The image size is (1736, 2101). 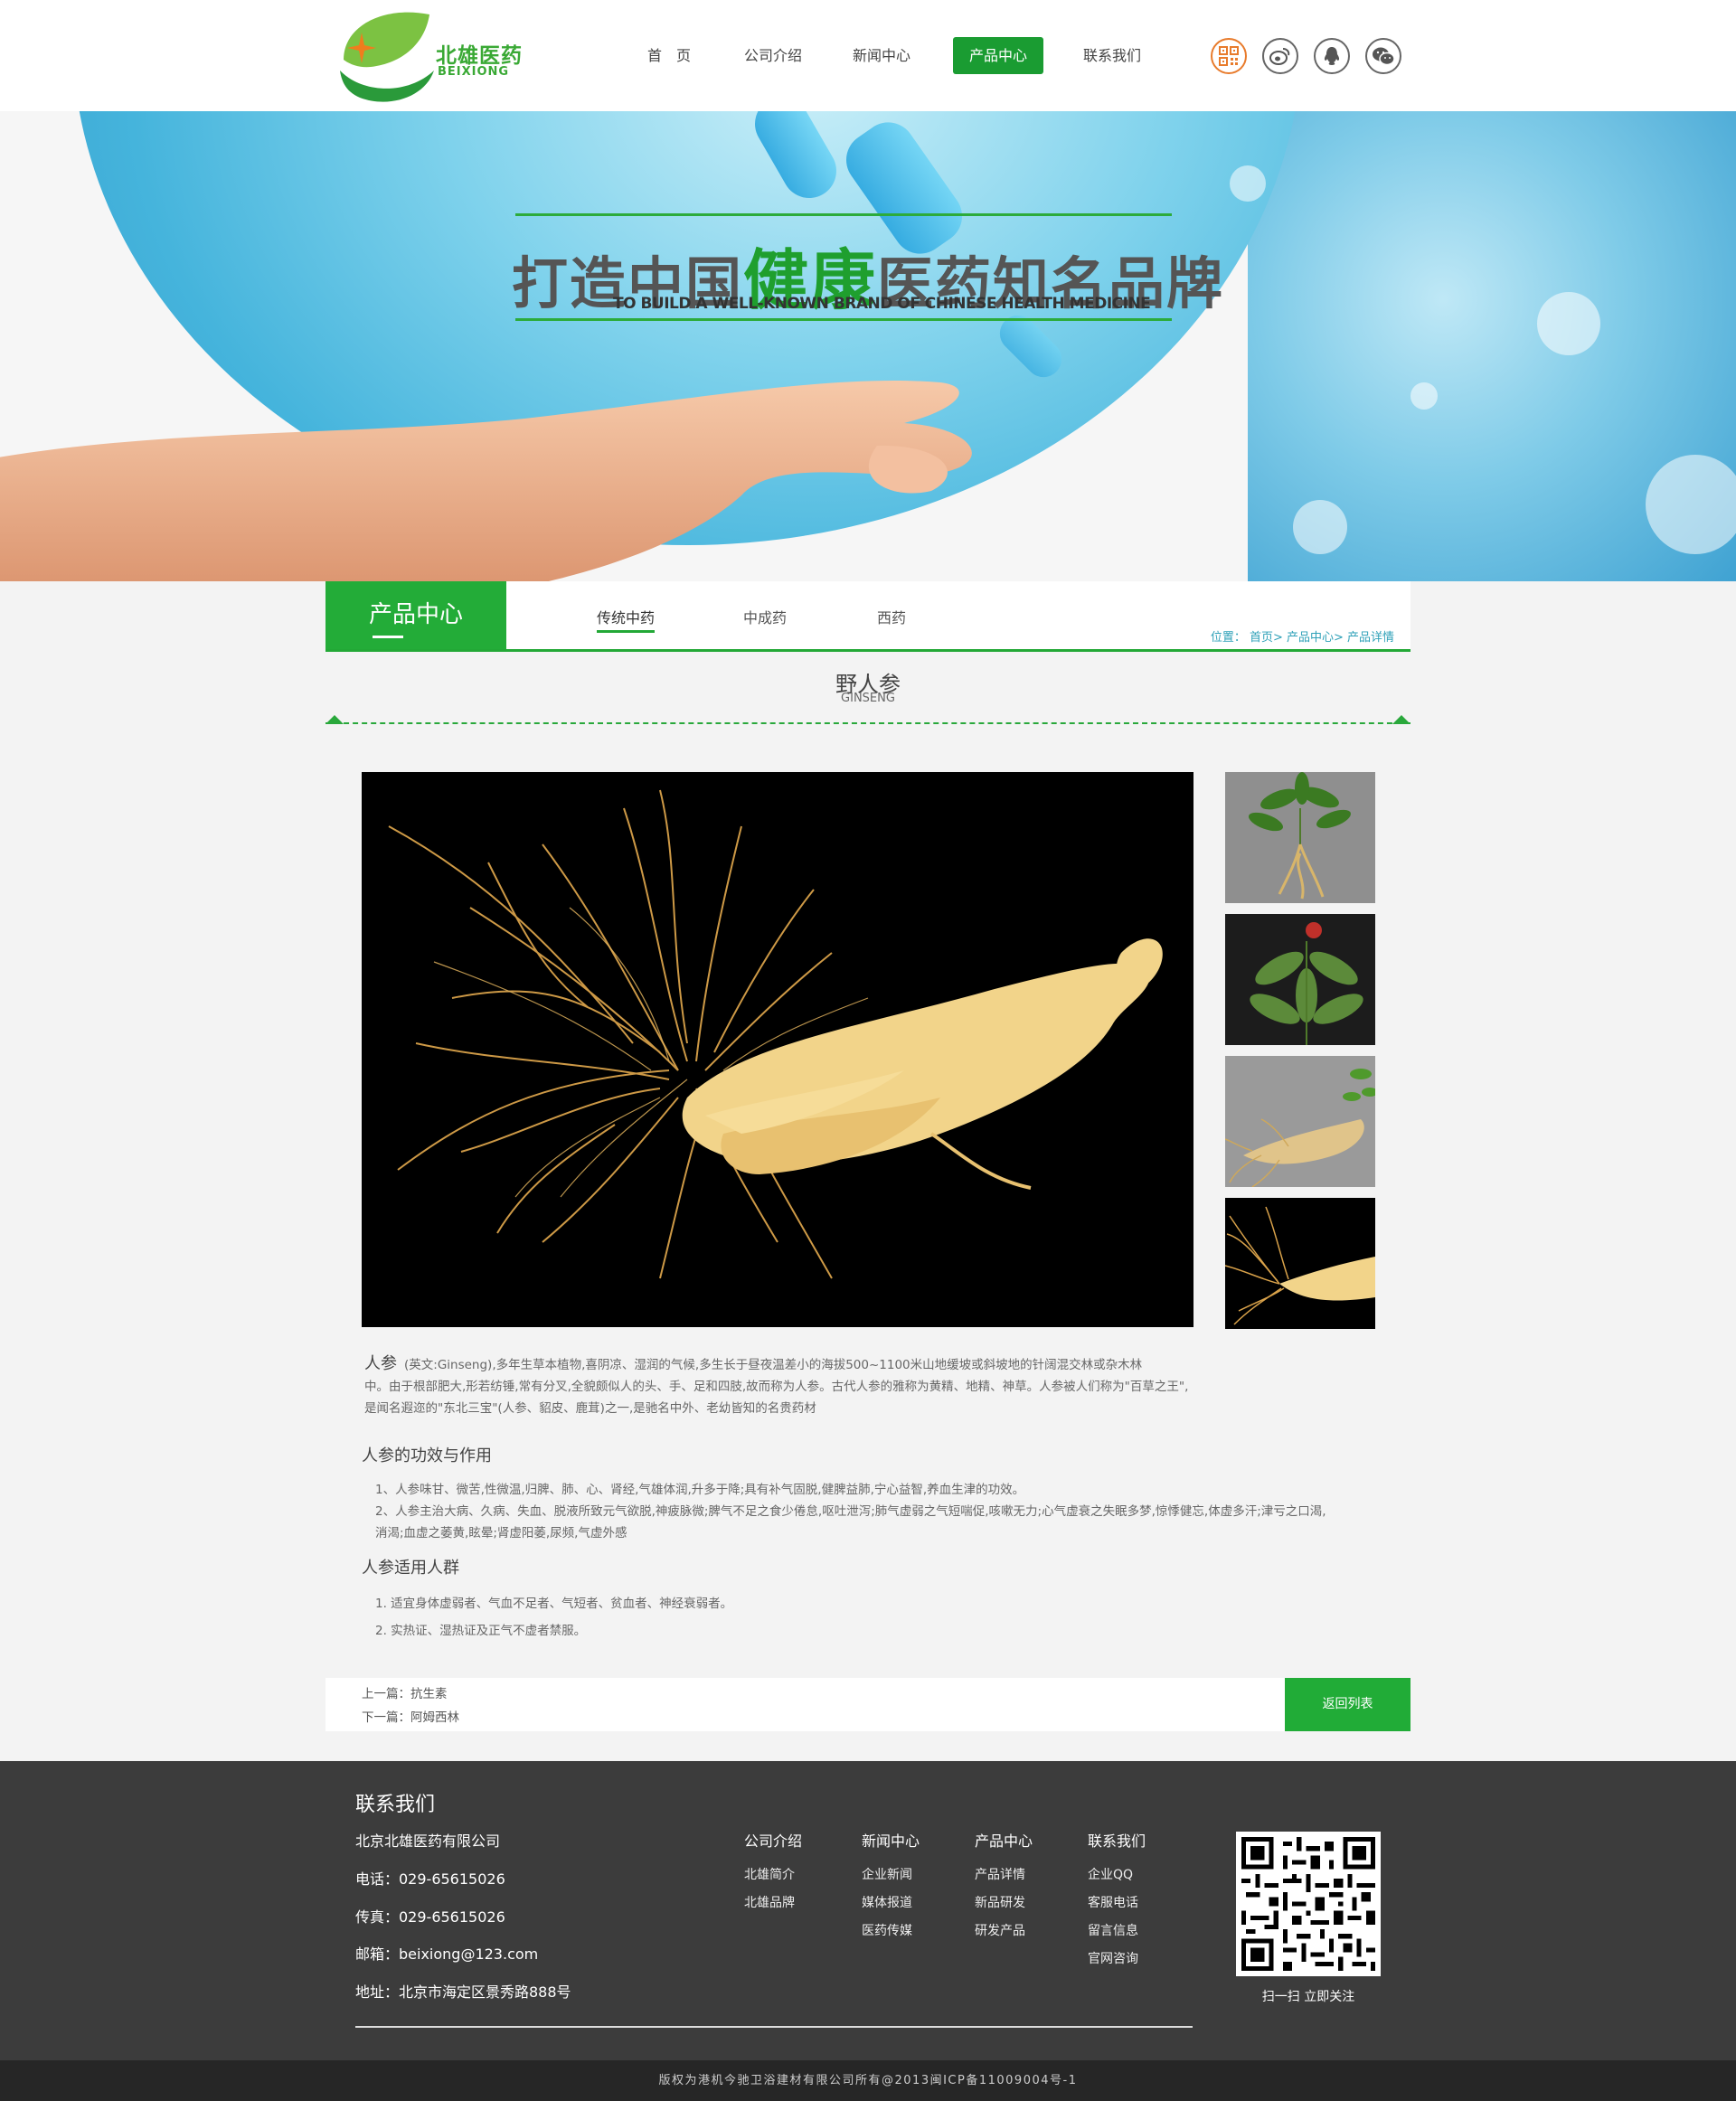 What do you see at coordinates (1401, 719) in the screenshot?
I see `divider-triangle-right` at bounding box center [1401, 719].